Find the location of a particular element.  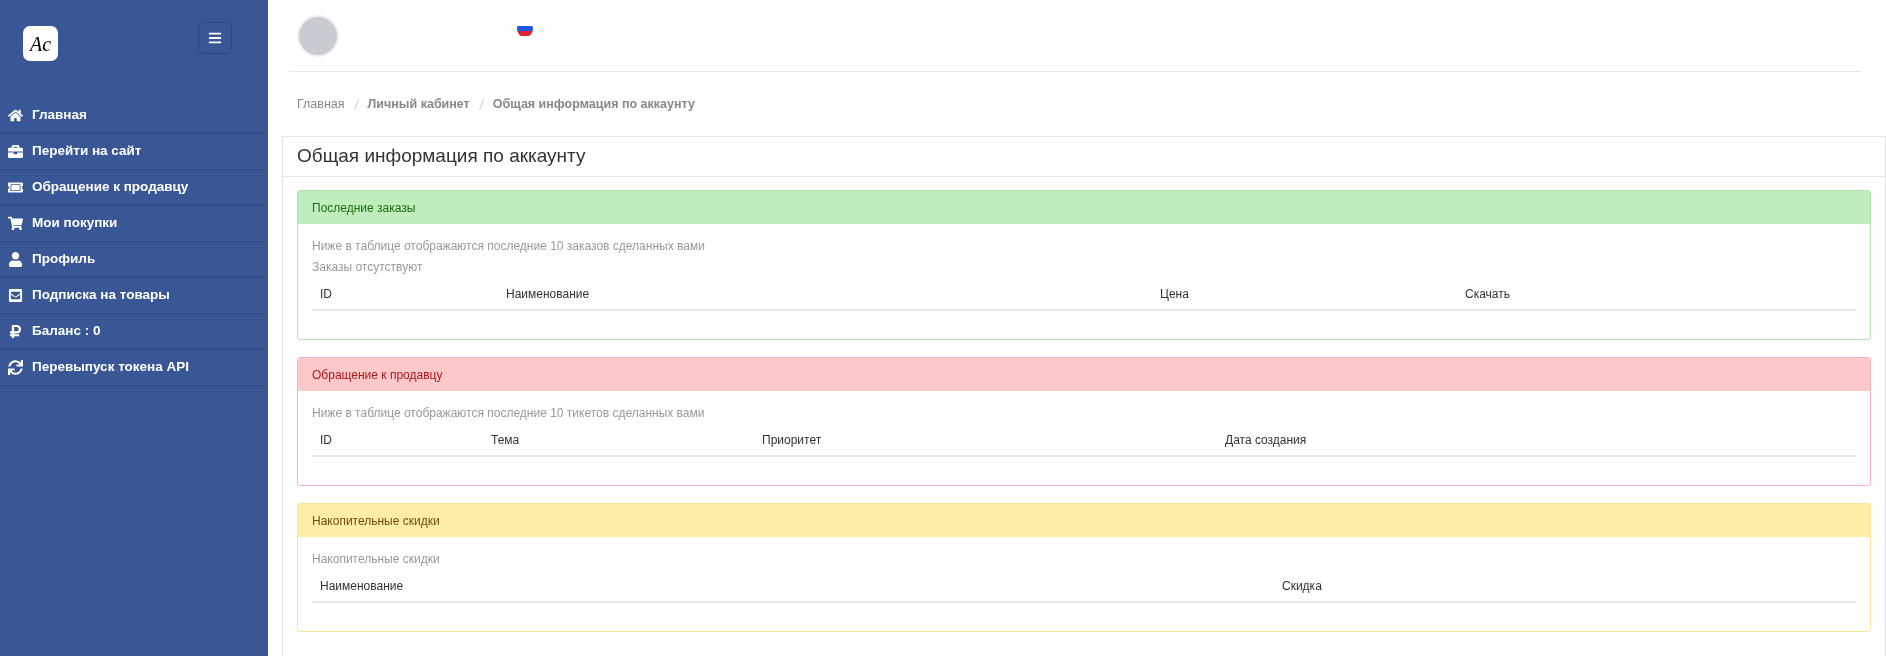

panel-note: Ниже в таблице отображаются последние 10 тикетов сделанных вами is located at coordinates (509, 413).